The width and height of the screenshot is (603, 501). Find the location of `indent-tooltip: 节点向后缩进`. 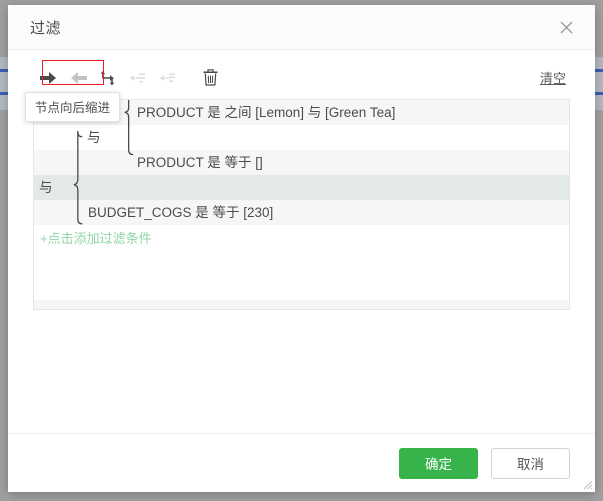

indent-tooltip: 节点向后缩进 is located at coordinates (73, 107).